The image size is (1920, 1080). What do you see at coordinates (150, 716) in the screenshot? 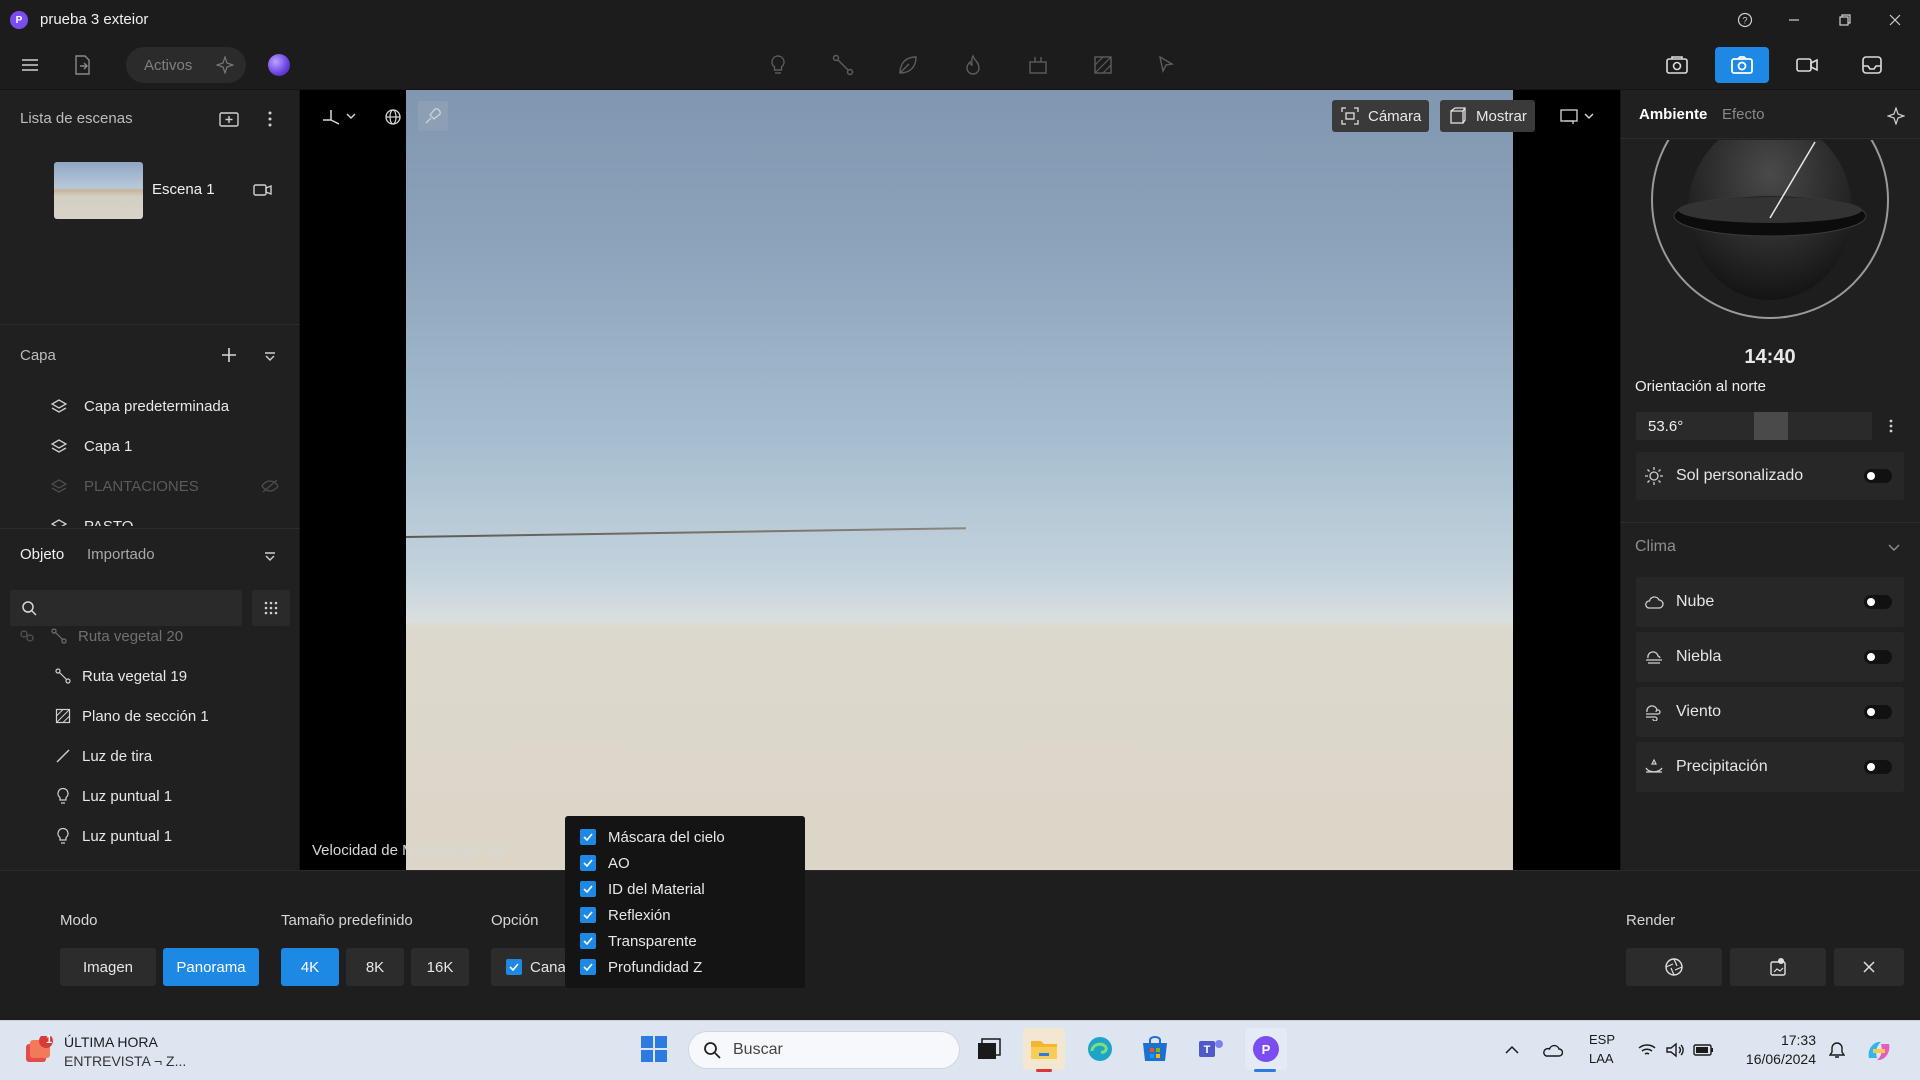
I see `list-item: Plano de sección 1` at bounding box center [150, 716].